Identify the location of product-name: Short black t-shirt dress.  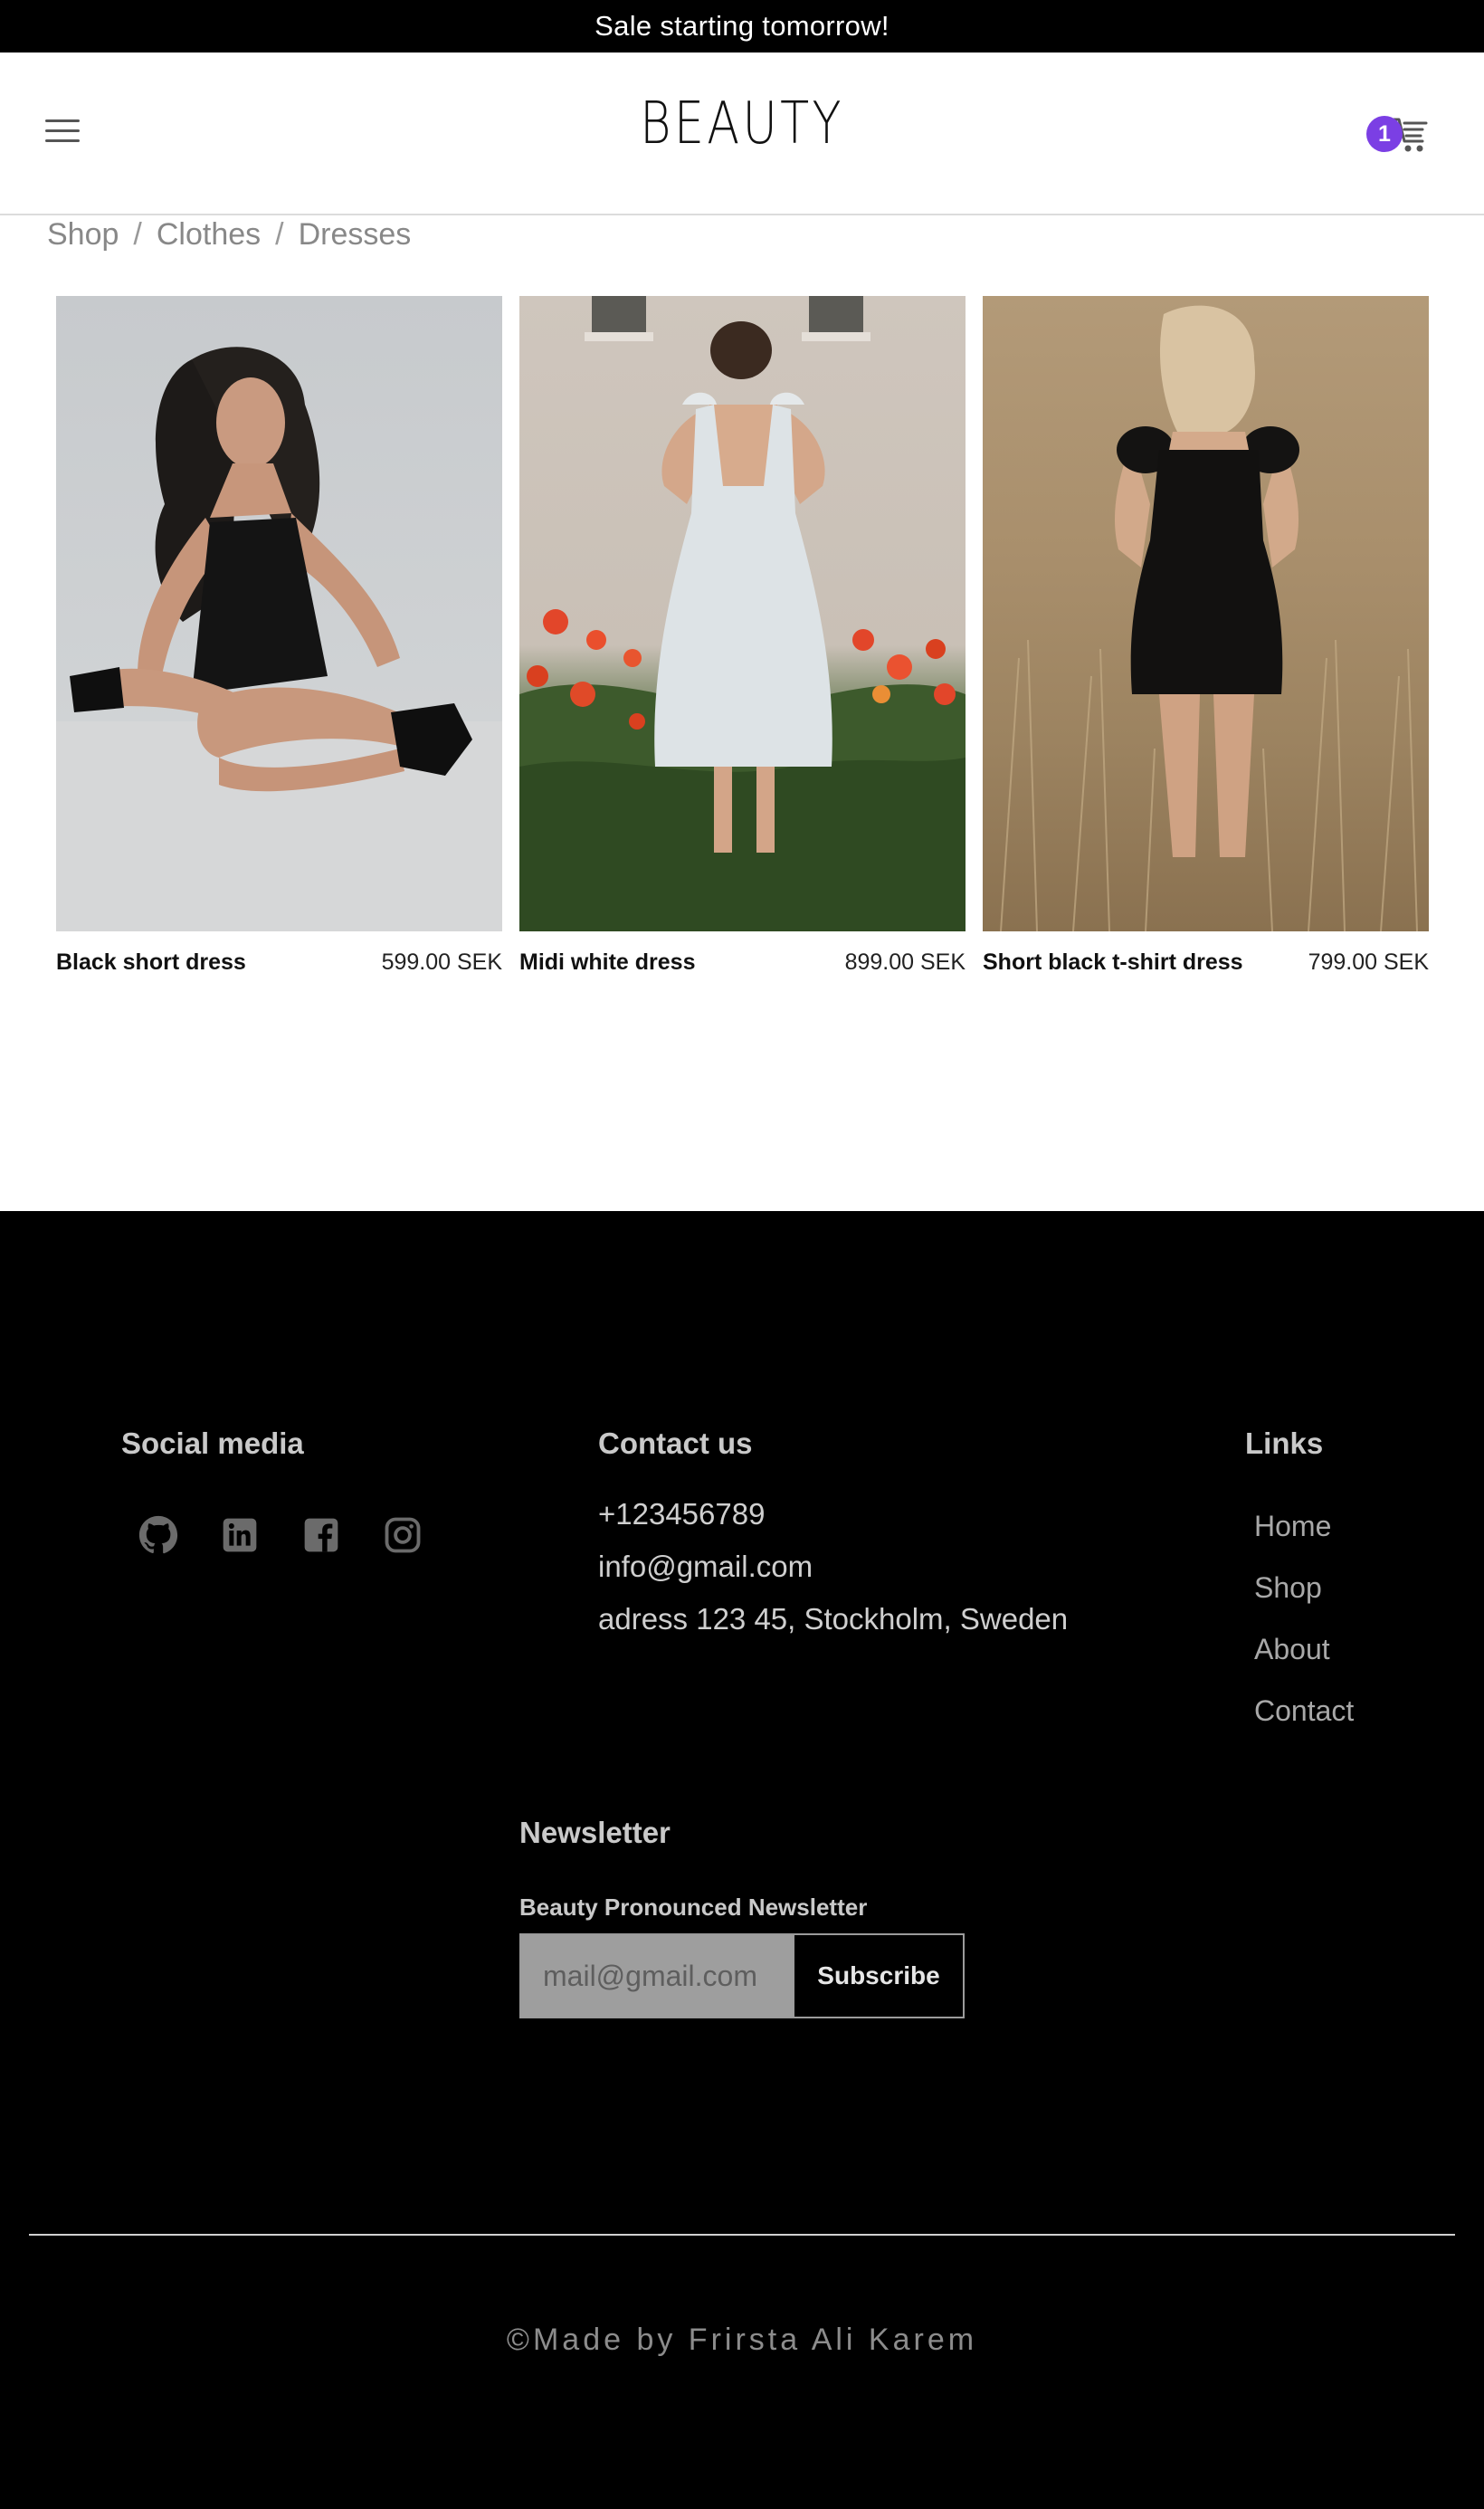
(1113, 963).